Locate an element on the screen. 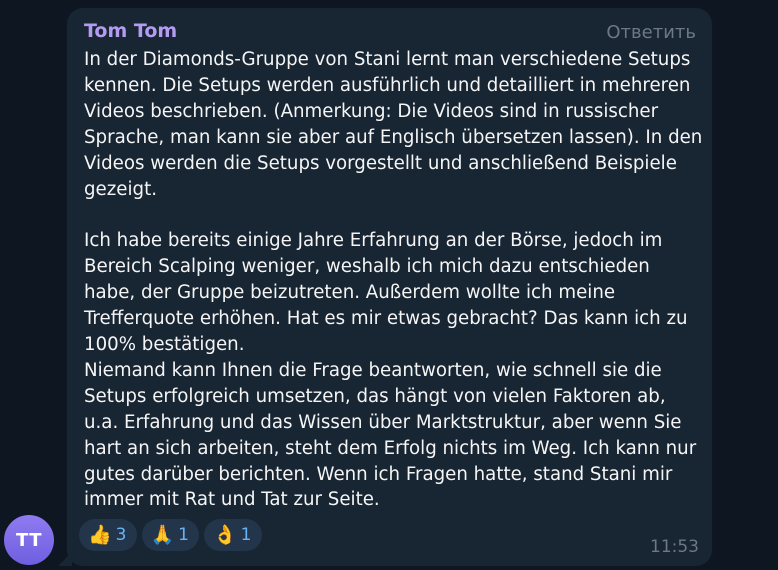 The width and height of the screenshot is (778, 570). reaction-folded-hands: 🙏 1 is located at coordinates (170, 535).